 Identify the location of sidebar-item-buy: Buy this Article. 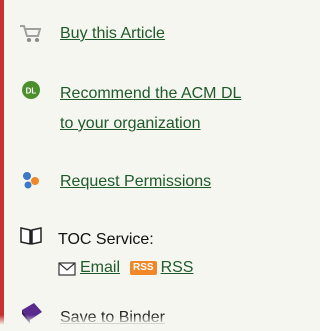
(91, 33).